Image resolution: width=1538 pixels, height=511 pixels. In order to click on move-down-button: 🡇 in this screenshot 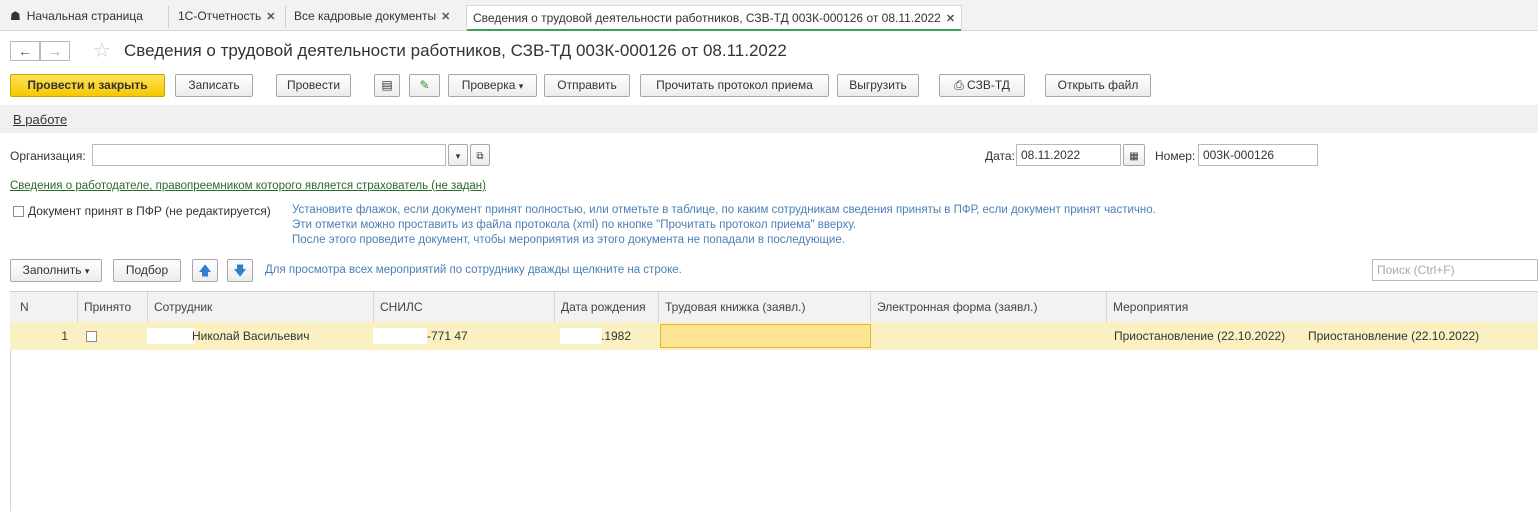, I will do `click(240, 270)`.